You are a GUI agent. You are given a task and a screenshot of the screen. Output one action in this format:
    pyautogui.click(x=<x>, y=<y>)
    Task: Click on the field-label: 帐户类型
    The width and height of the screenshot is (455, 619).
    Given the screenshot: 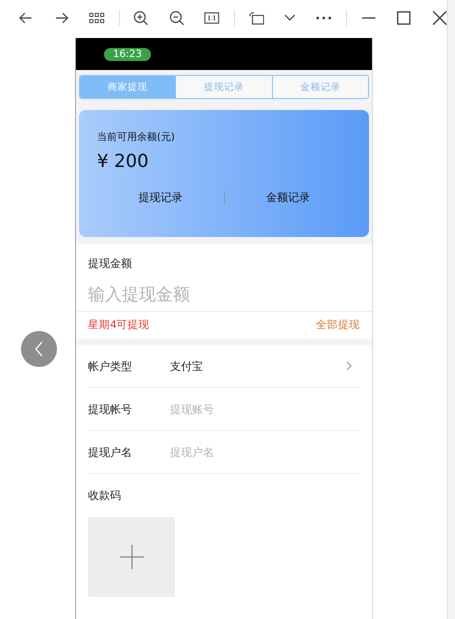 What is the action you would take?
    pyautogui.click(x=110, y=366)
    